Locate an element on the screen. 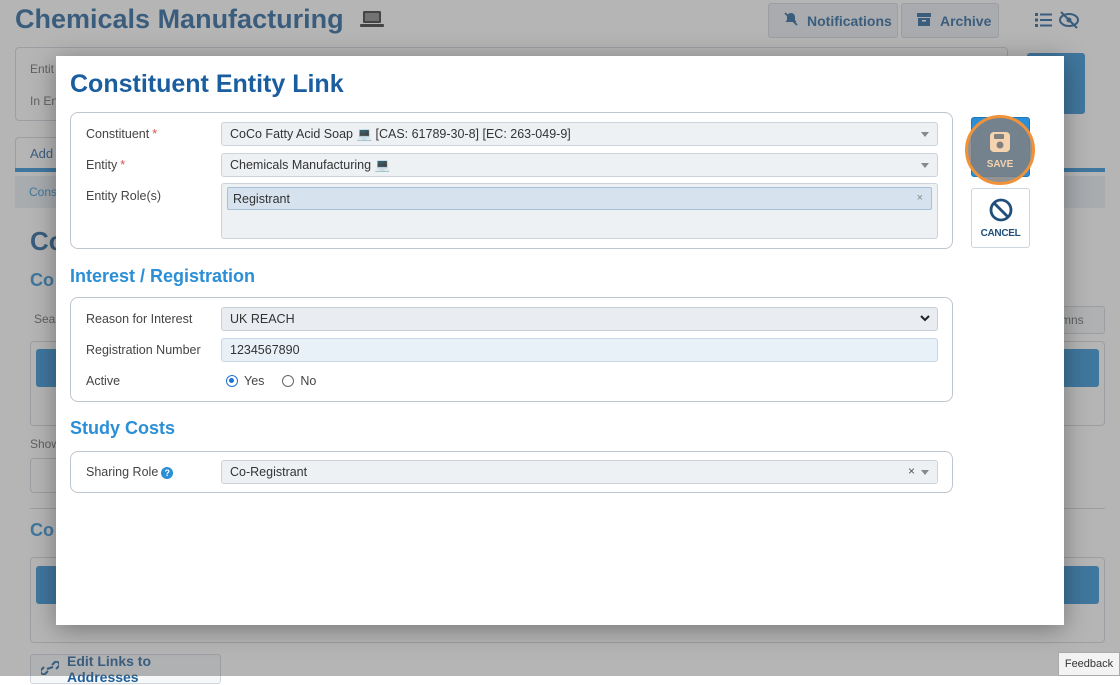 The width and height of the screenshot is (1120, 685). entity-row: Entity * Chemicals Manufacturing 💻 is located at coordinates (511, 165).